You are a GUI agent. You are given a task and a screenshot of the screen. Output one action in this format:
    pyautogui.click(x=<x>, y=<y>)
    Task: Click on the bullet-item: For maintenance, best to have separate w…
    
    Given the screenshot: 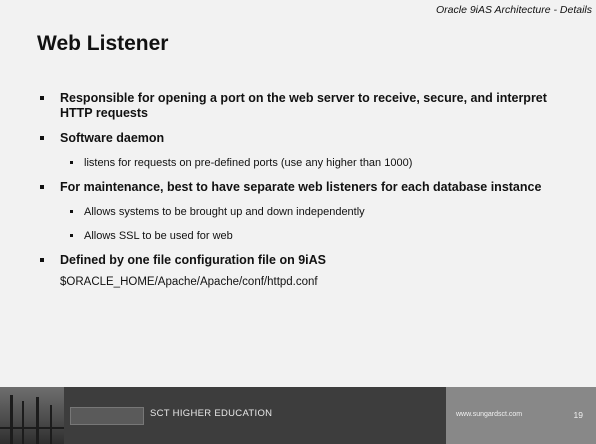 What is the action you would take?
    pyautogui.click(x=308, y=187)
    